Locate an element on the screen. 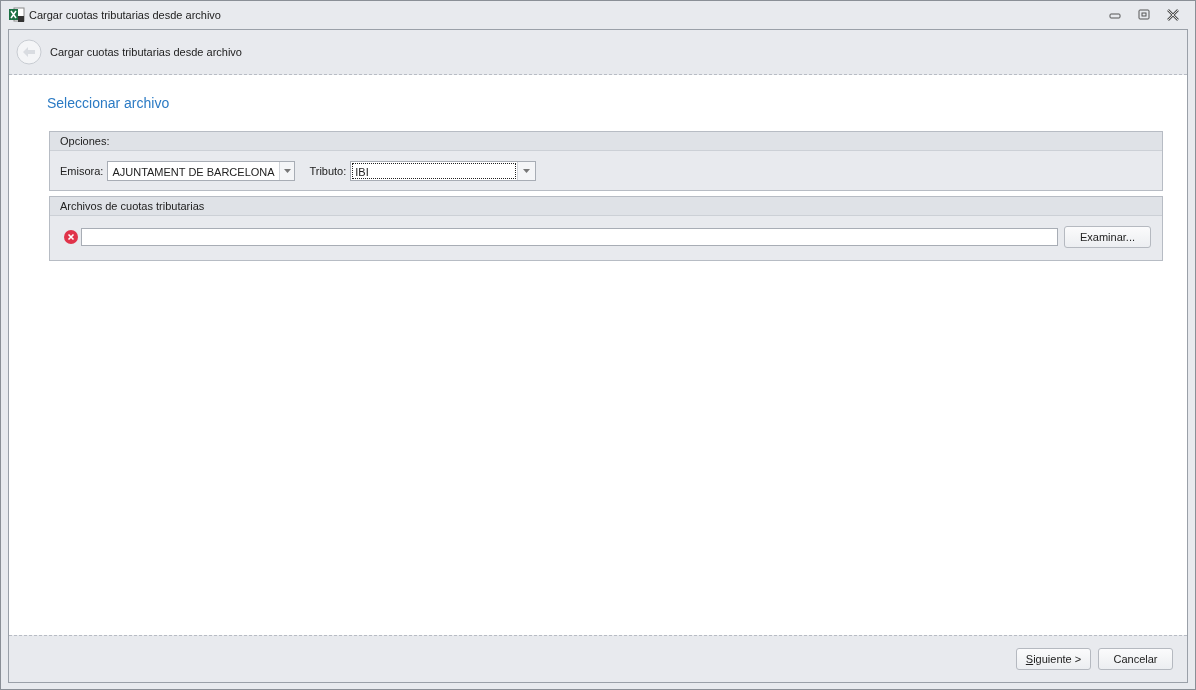  dropdown: IBI is located at coordinates (443, 171).